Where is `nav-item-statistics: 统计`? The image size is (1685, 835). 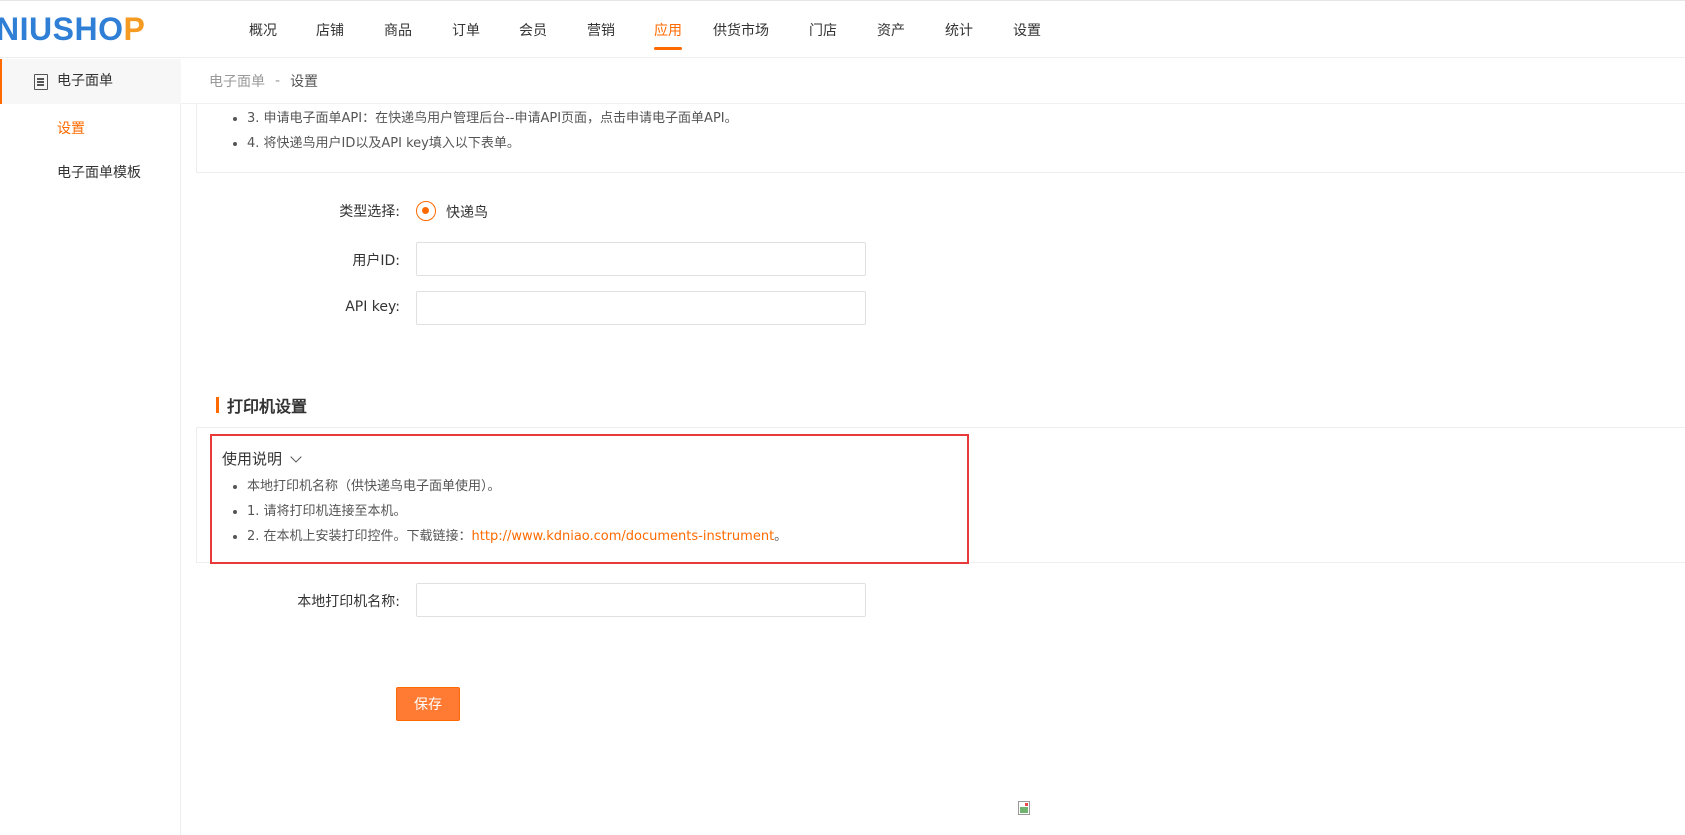 nav-item-statistics: 统计 is located at coordinates (959, 30).